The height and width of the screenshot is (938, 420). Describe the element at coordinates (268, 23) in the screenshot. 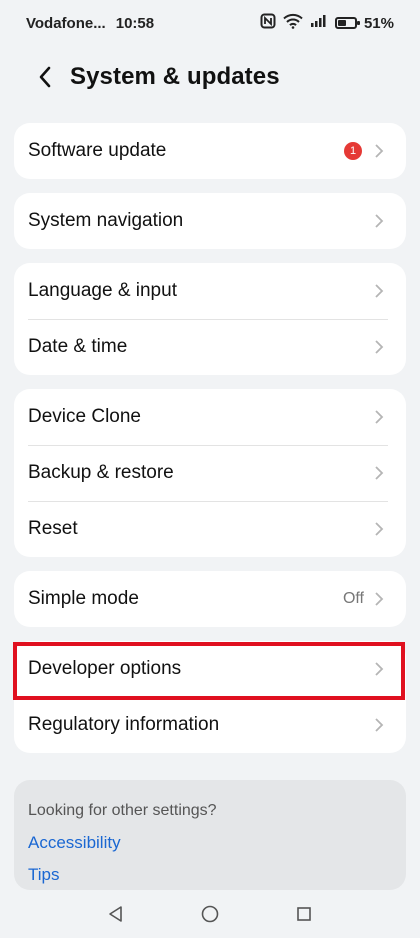

I see `nfc-icon` at that location.